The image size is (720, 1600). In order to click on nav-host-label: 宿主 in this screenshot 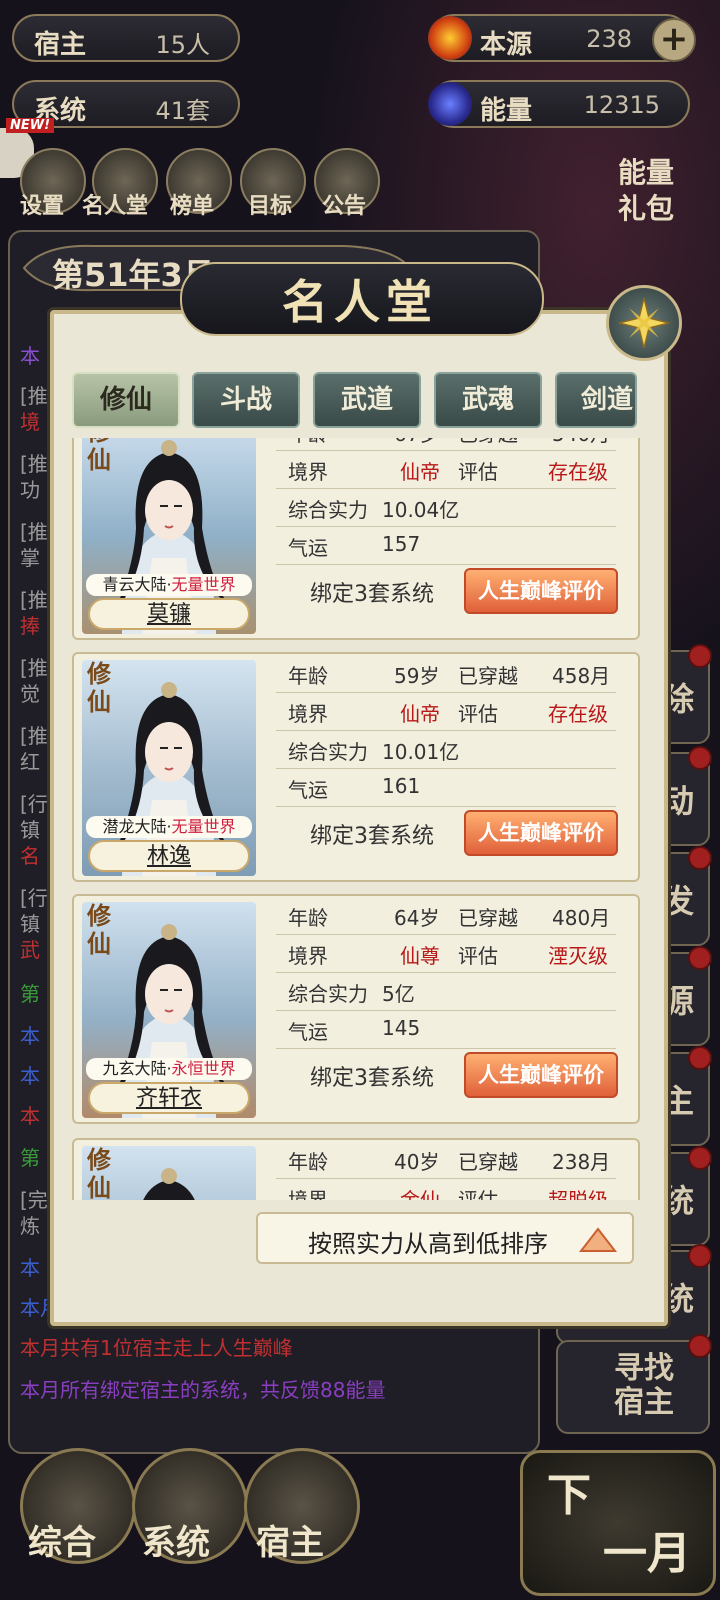, I will do `click(290, 1539)`.